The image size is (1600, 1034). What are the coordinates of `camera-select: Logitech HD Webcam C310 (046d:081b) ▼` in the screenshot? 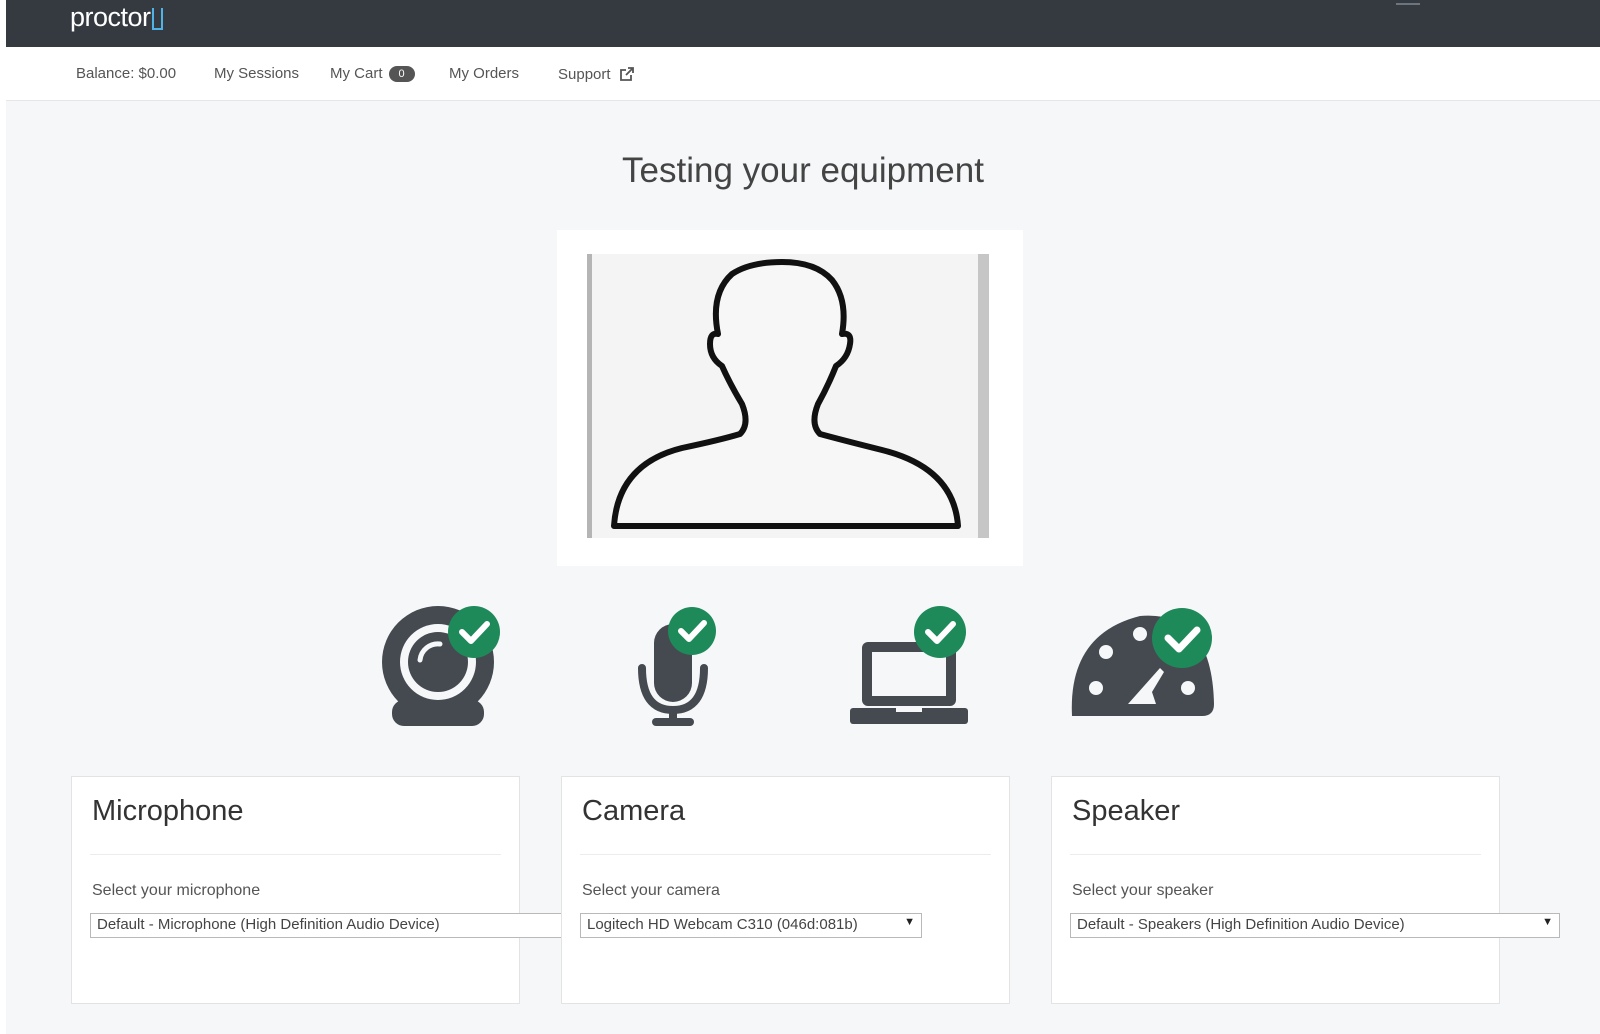 It's located at (751, 925).